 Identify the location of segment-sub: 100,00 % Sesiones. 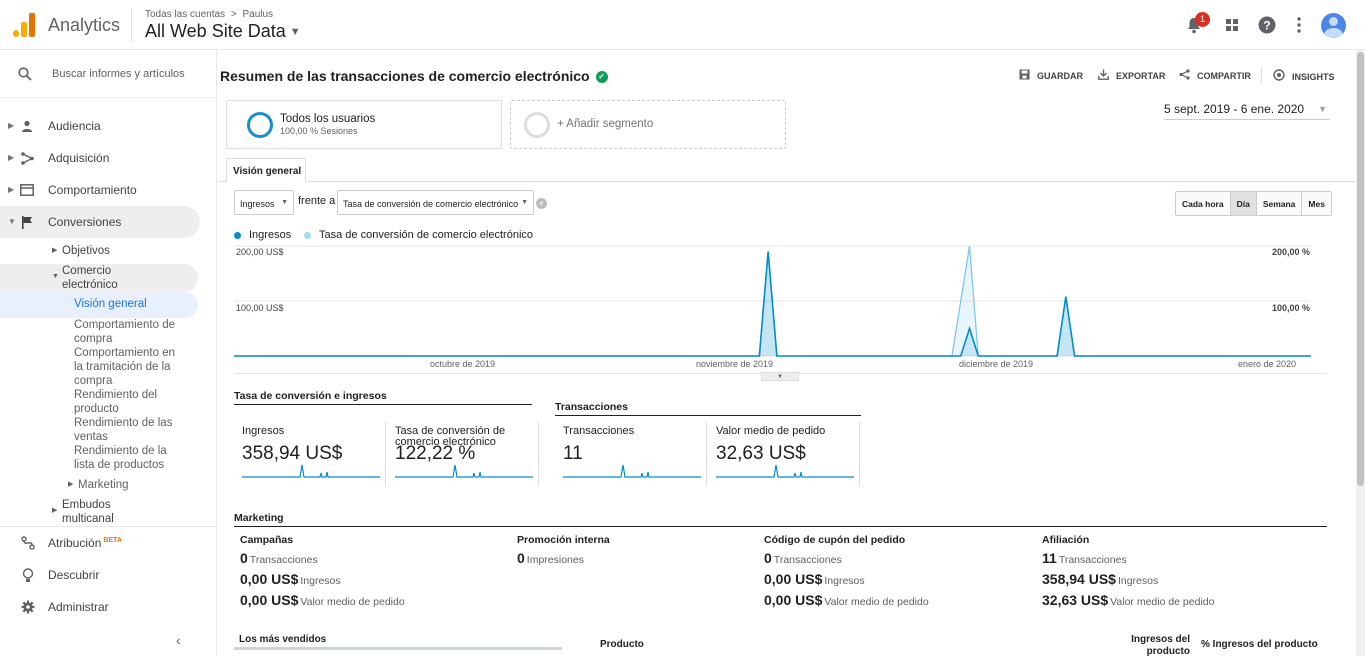
(319, 131).